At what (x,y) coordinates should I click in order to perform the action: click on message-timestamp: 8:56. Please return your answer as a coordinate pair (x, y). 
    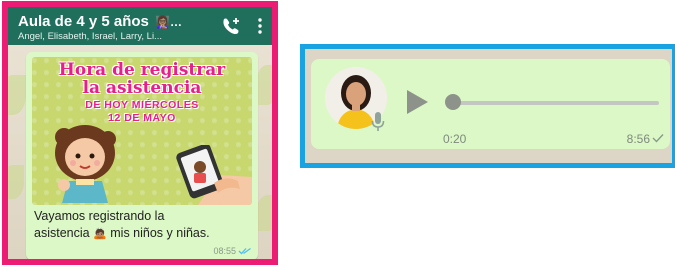
    Looking at the image, I should click on (638, 139).